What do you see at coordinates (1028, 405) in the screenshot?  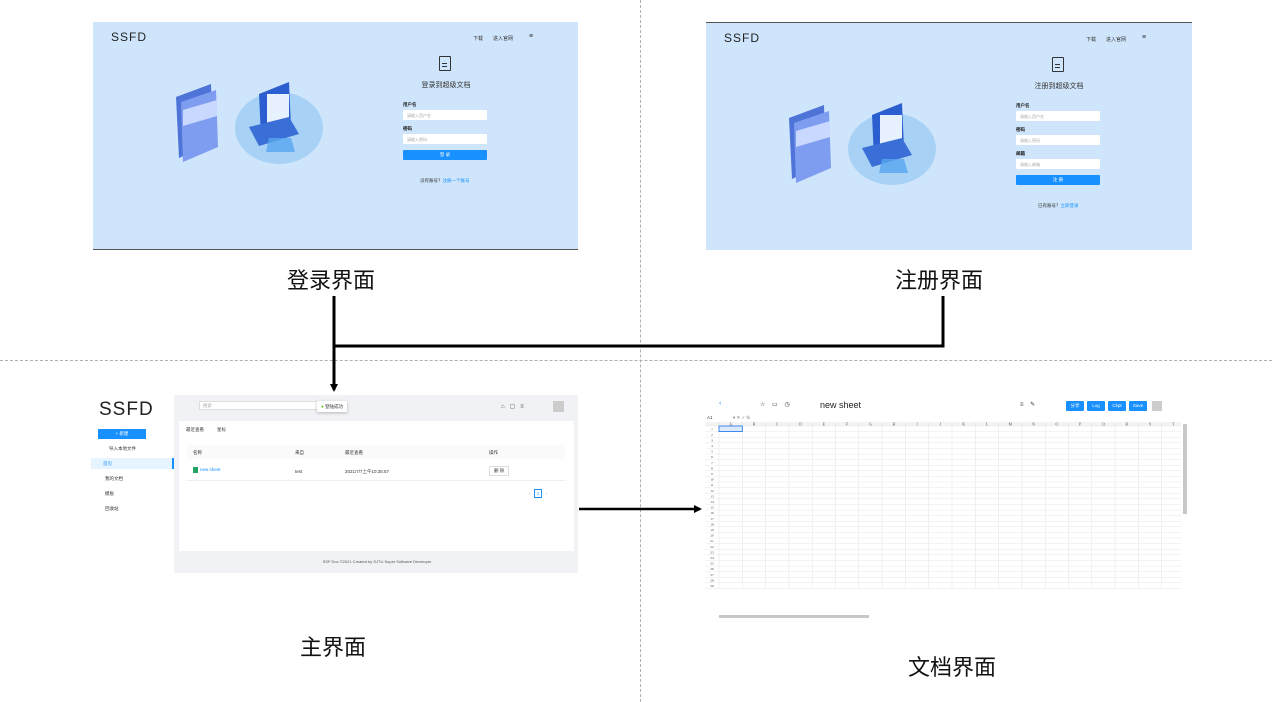 I see `menu-icons: ≡ ✎` at bounding box center [1028, 405].